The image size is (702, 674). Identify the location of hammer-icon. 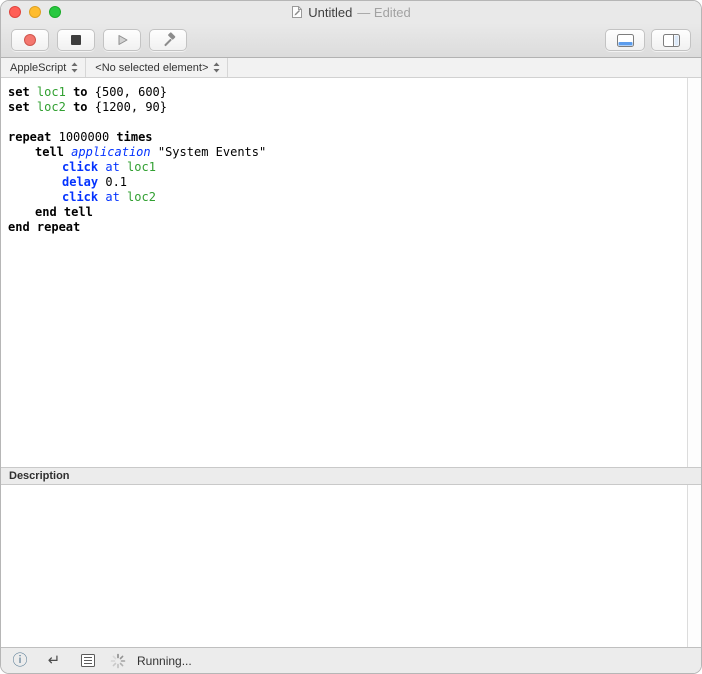
(170, 39).